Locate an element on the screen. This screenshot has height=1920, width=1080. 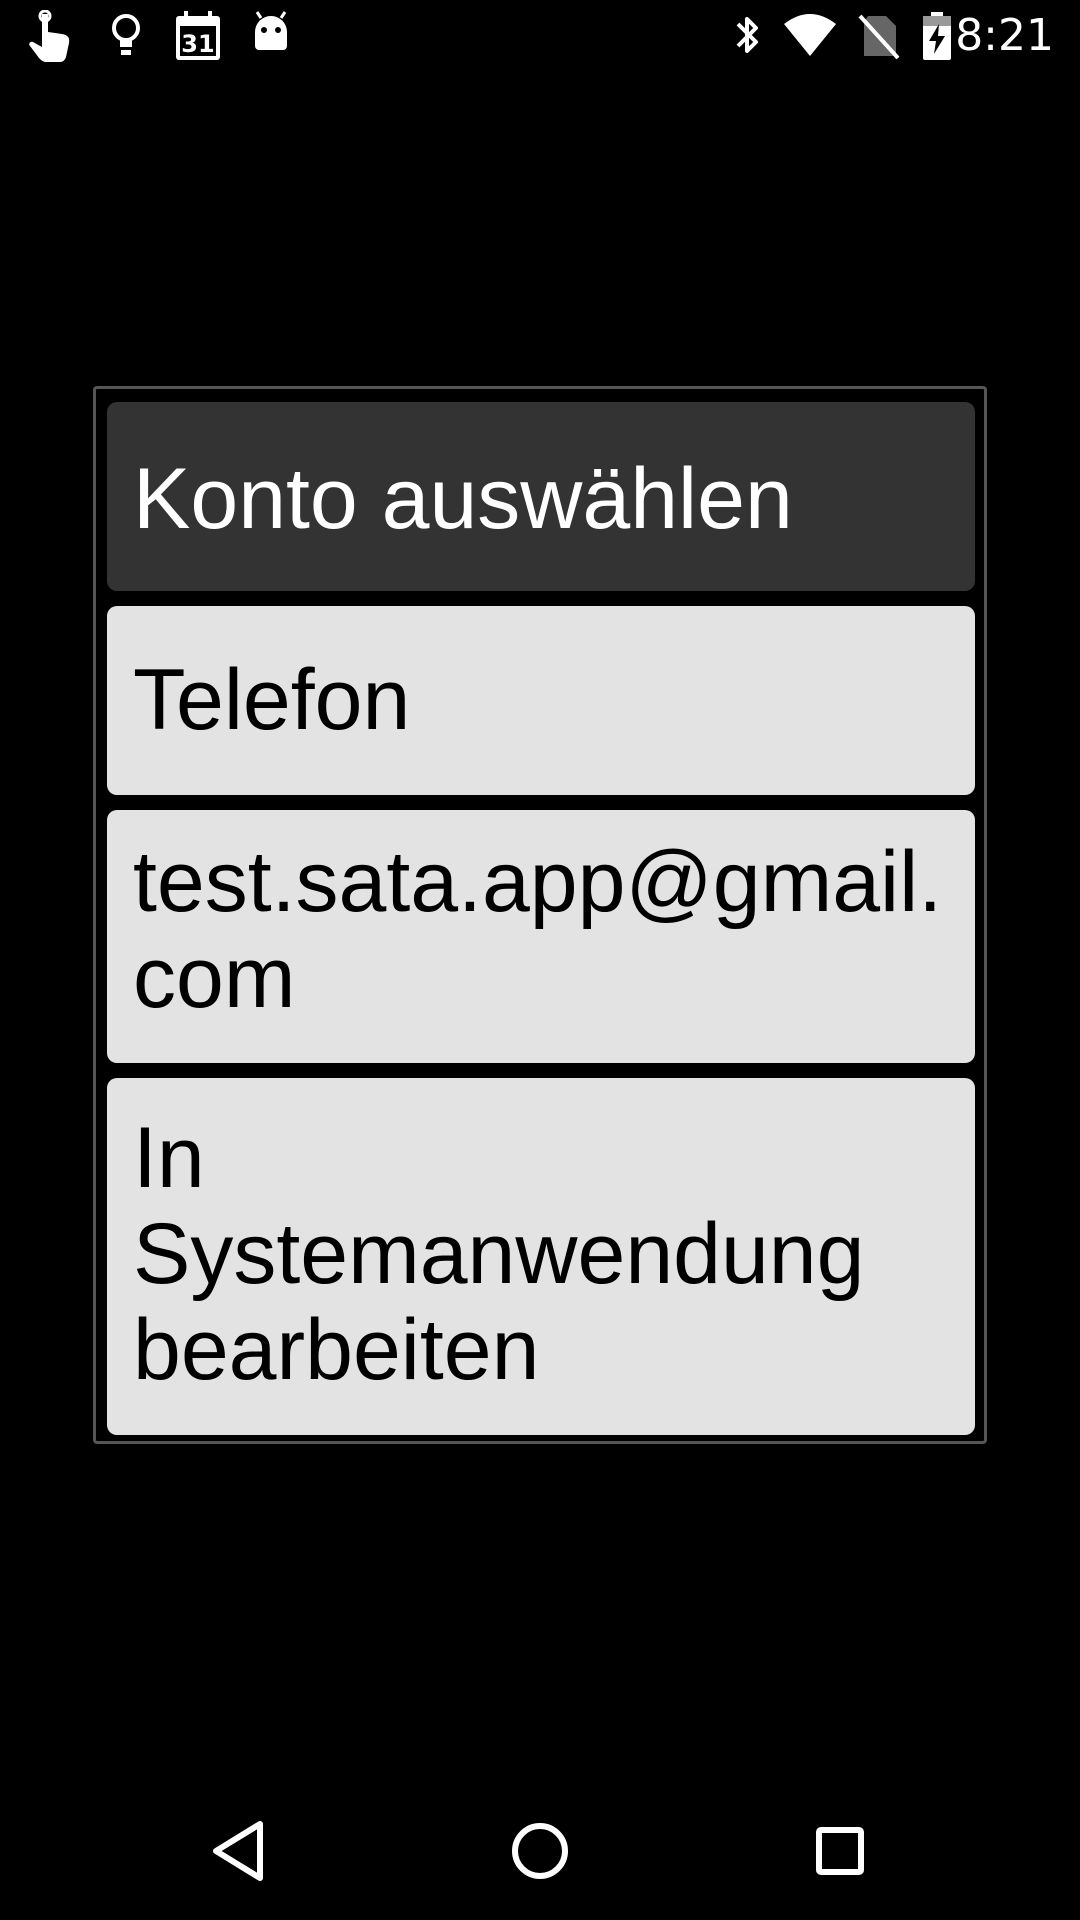
navigation-bar is located at coordinates (540, 1848).